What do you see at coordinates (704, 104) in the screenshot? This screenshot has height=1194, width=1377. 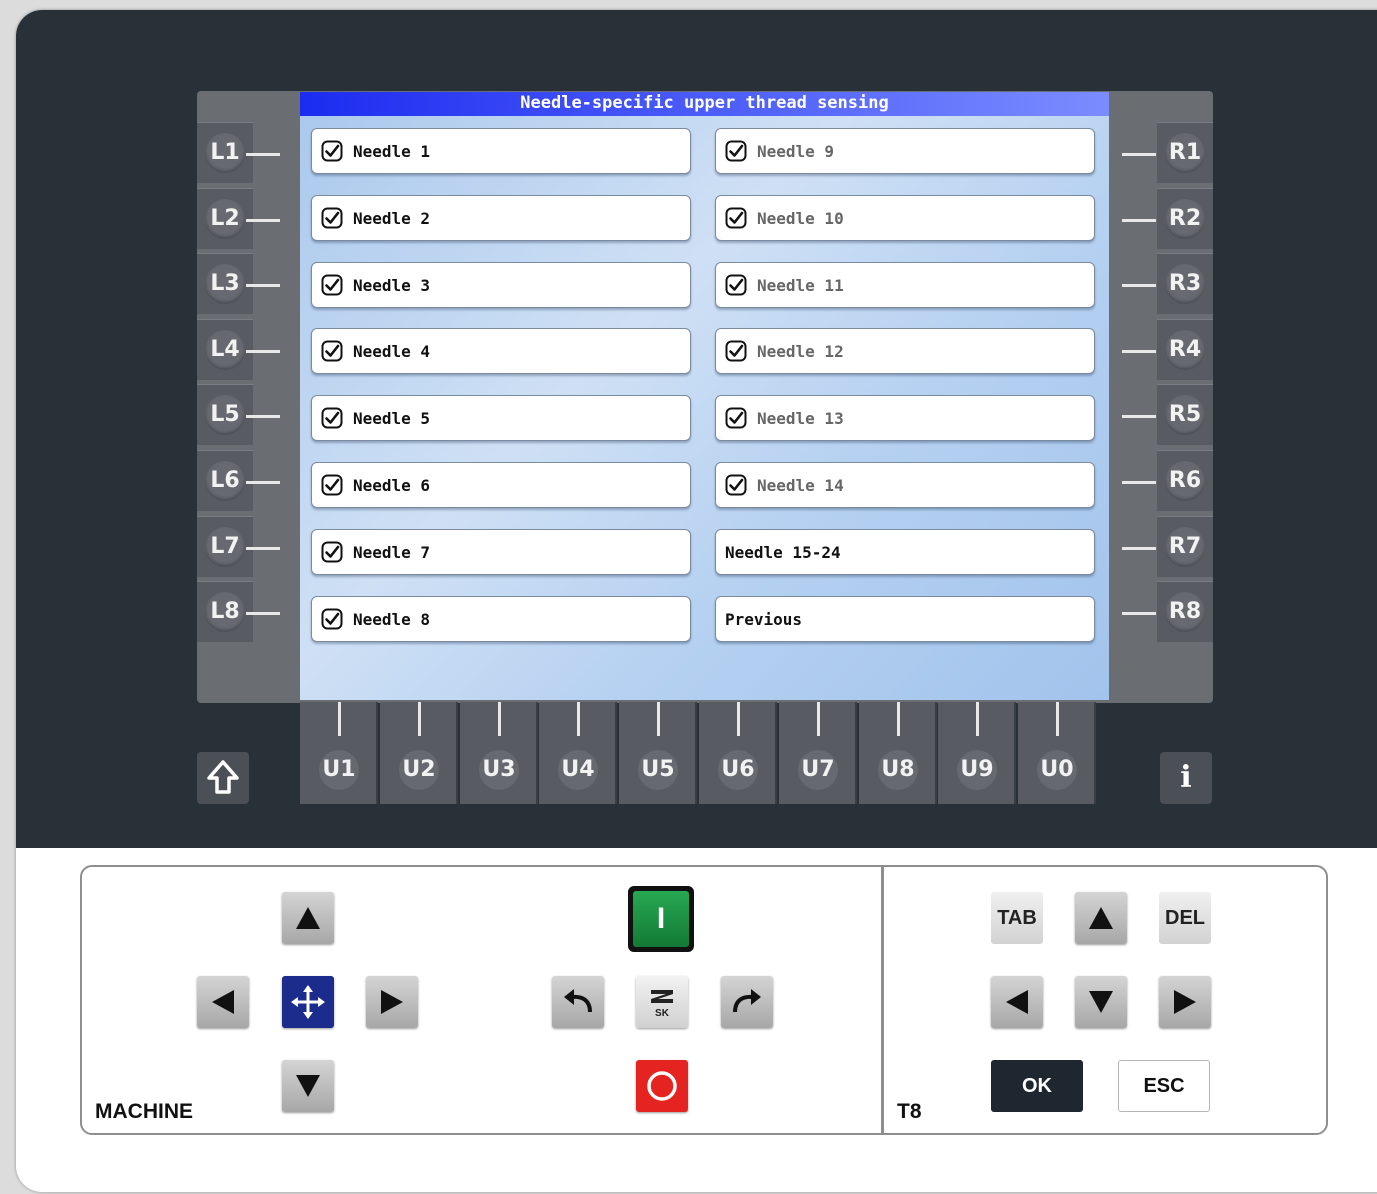 I see `screen-title: Needle-specific upper thread sensing` at bounding box center [704, 104].